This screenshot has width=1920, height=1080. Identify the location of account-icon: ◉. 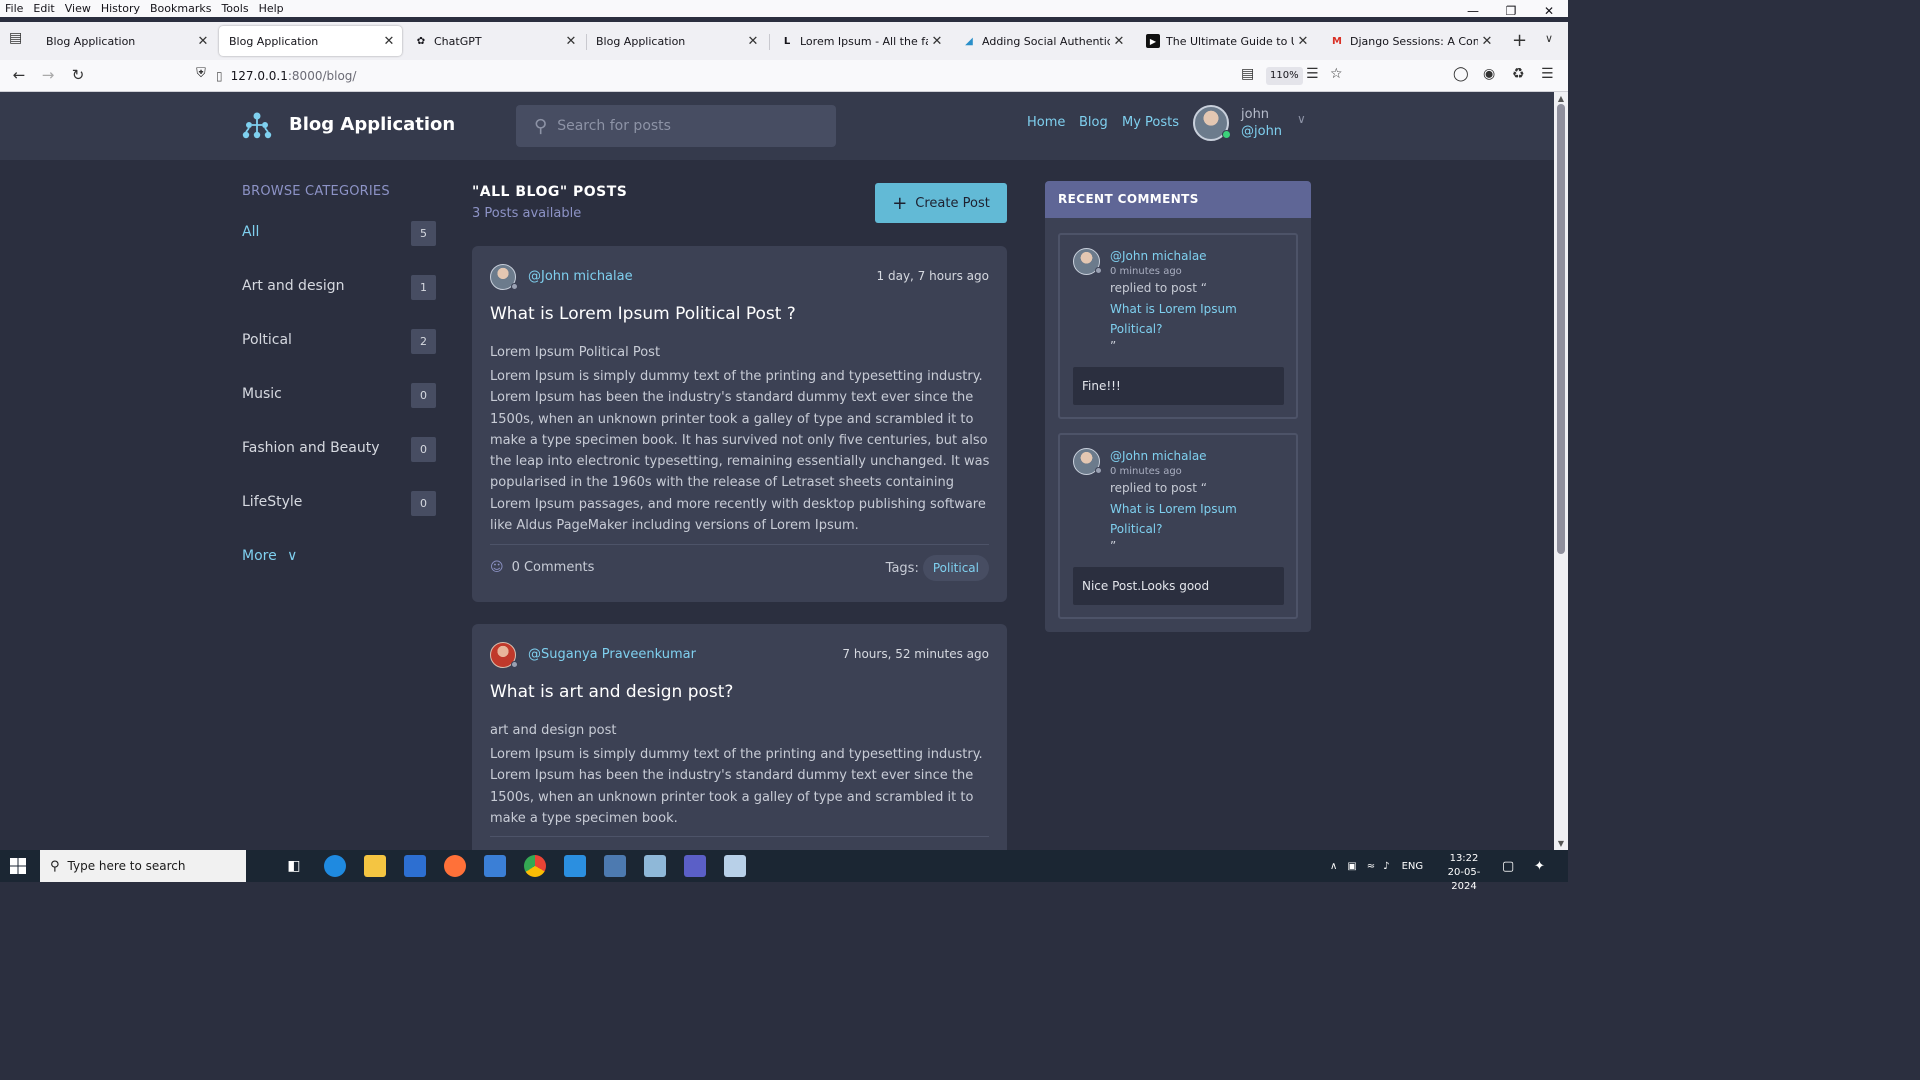
(1489, 74).